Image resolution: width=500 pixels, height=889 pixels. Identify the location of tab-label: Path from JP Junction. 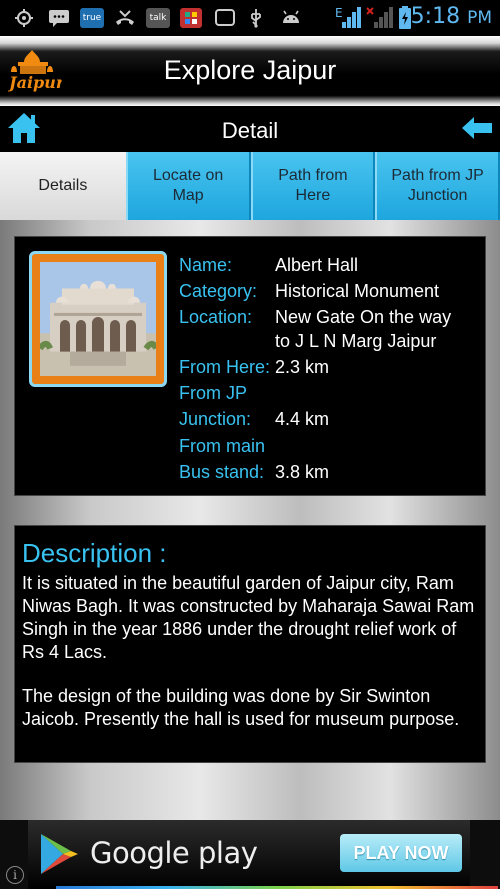
(437, 185).